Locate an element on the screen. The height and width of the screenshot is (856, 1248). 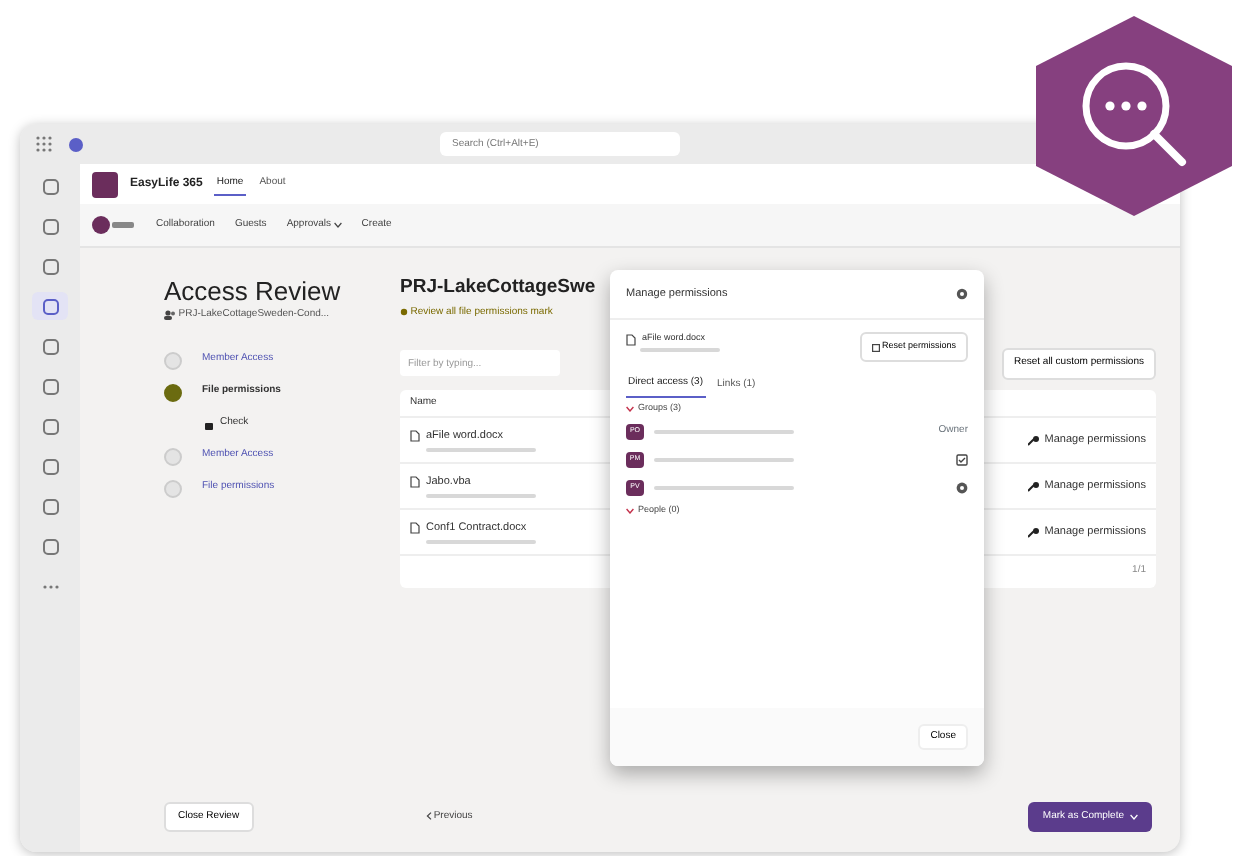
info-icon is located at coordinates (404, 312).